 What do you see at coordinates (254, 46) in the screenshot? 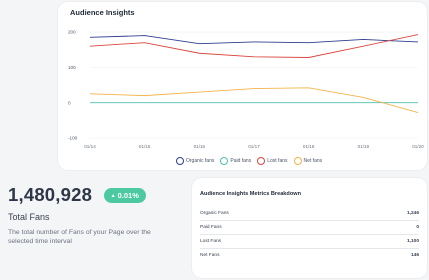
I see `series-line-lost-fans` at bounding box center [254, 46].